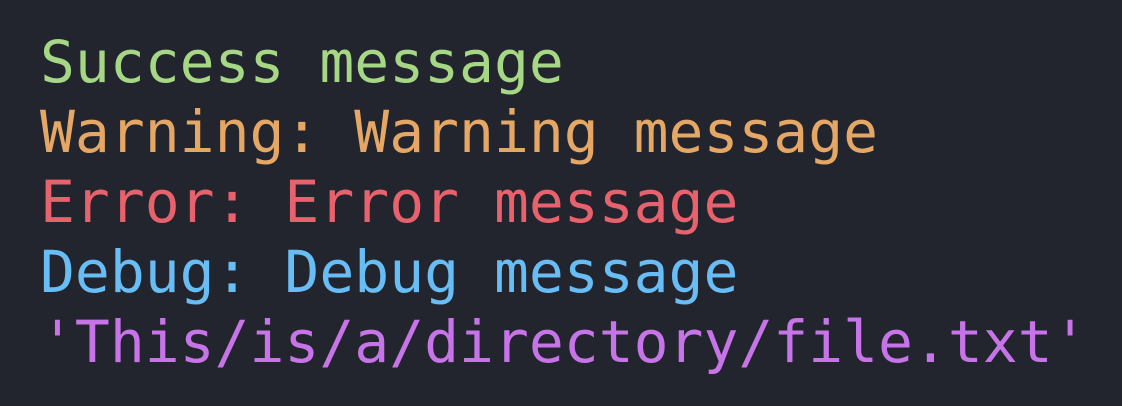 This screenshot has height=406, width=1122. I want to click on error-line: Error: Error message, so click(389, 202).